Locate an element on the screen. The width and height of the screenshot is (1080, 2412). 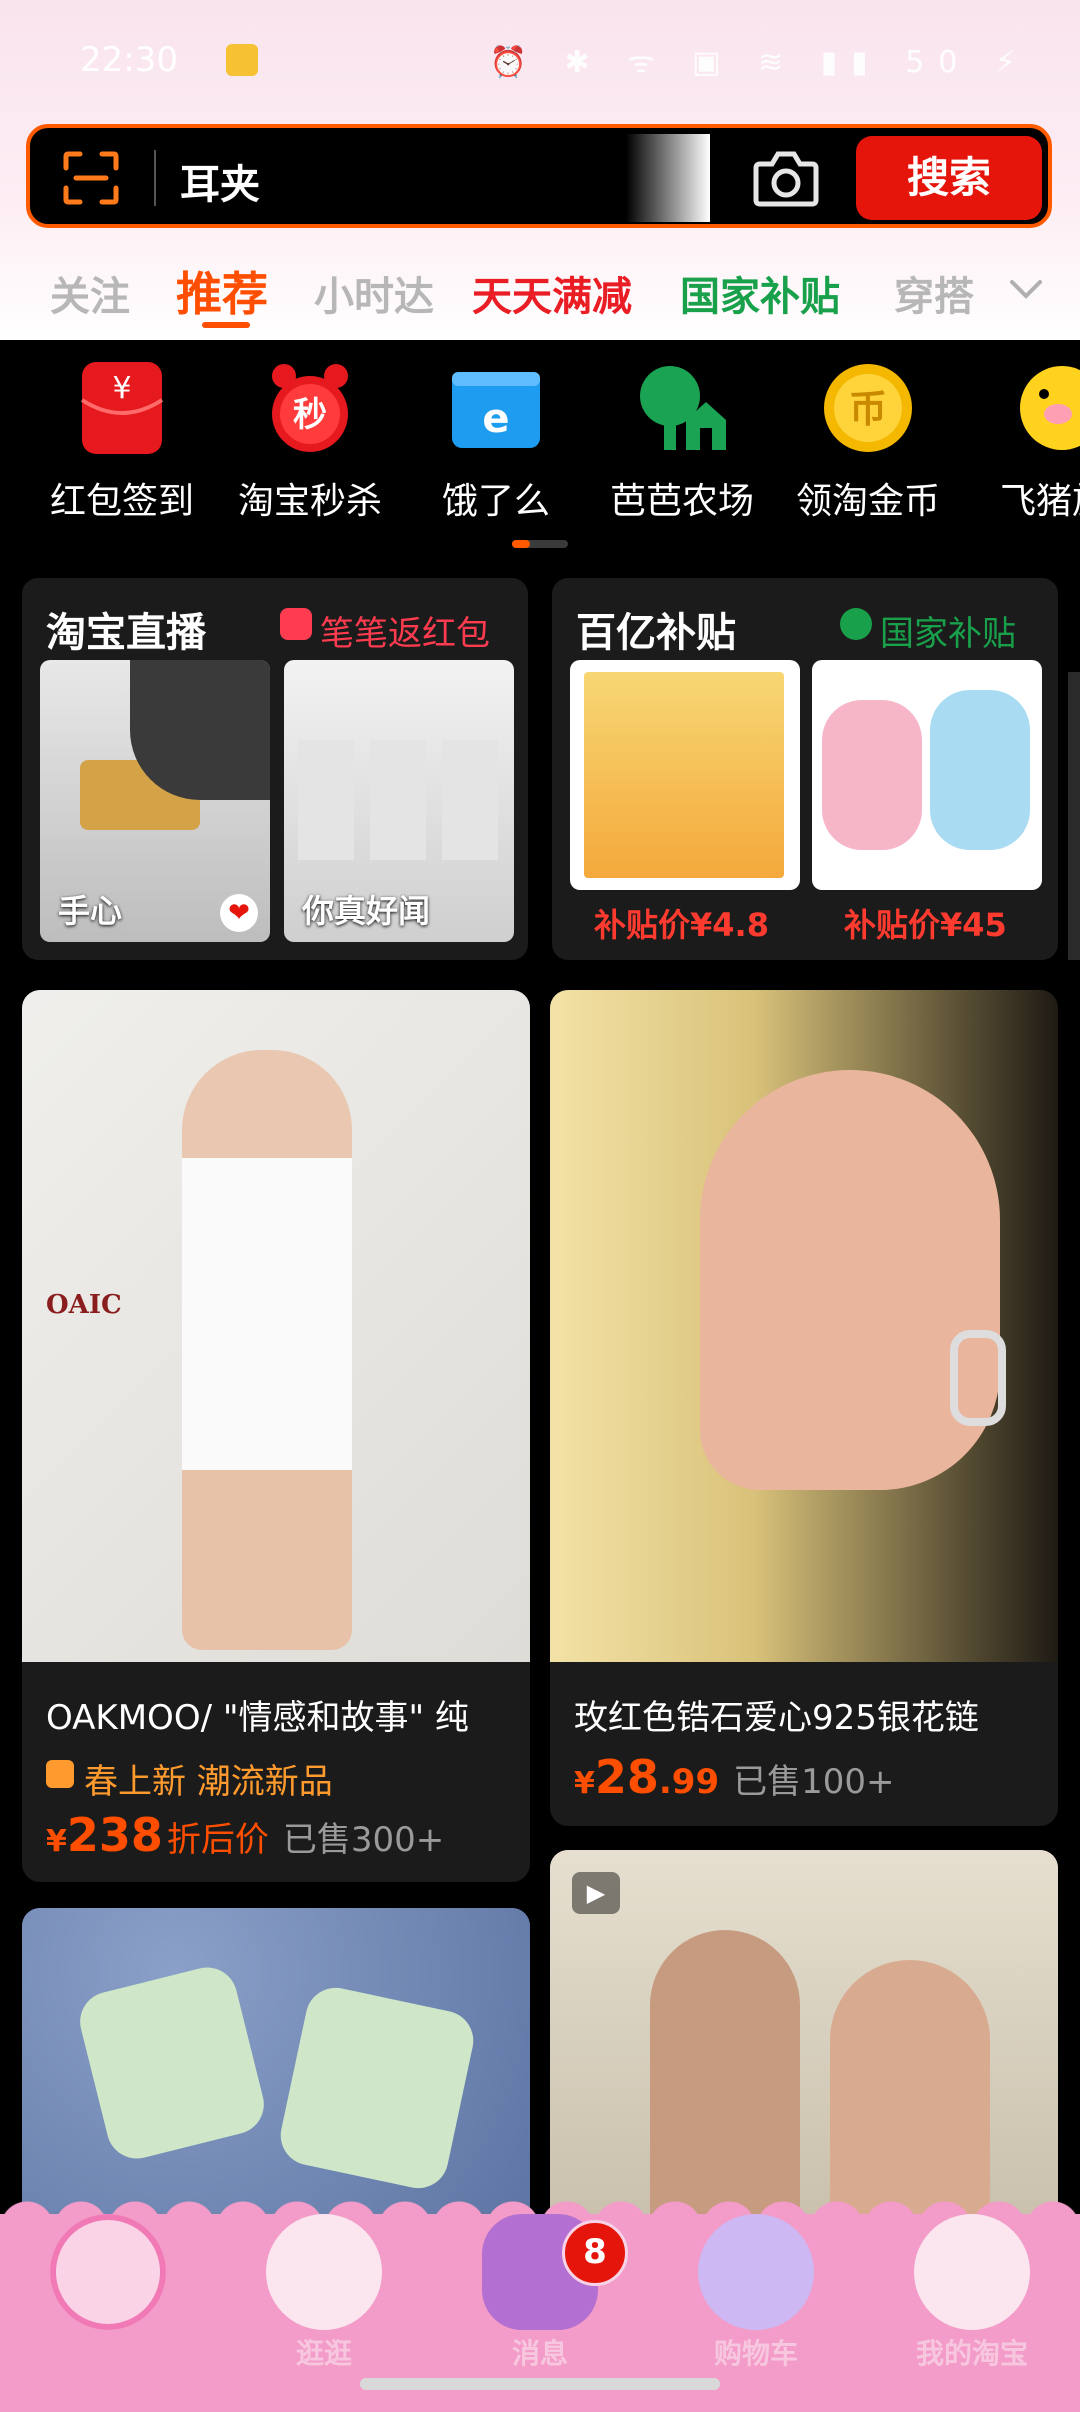
scan-icon is located at coordinates (91, 178).